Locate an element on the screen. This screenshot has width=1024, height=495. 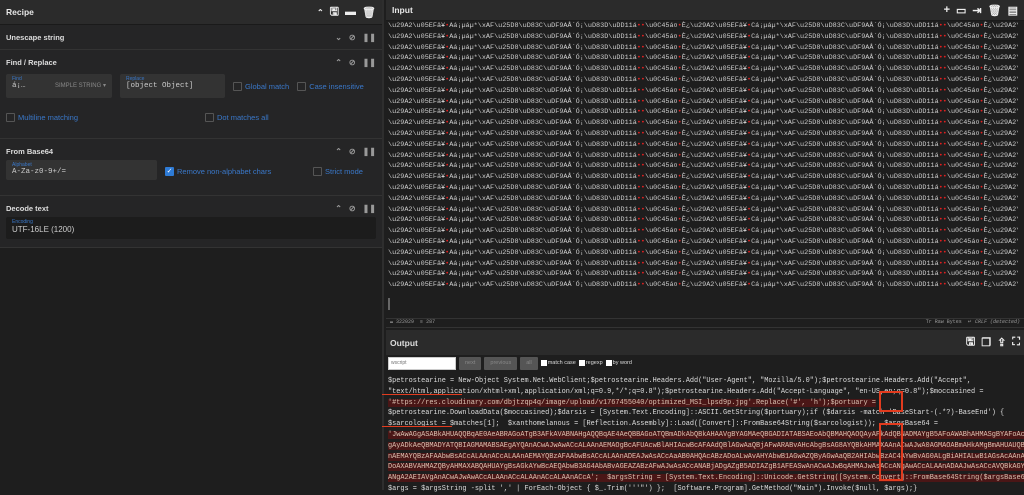
maximise-icon: ⛶ is located at coordinates (1016, 342).